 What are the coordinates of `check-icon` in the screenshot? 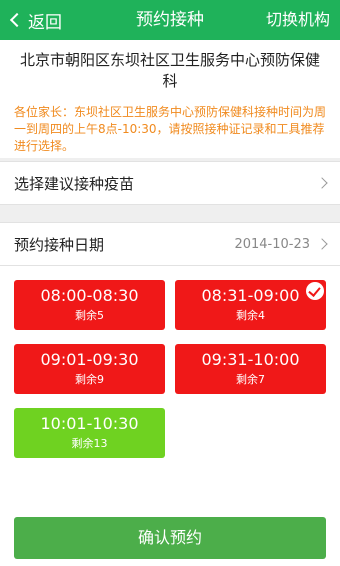 It's located at (315, 291).